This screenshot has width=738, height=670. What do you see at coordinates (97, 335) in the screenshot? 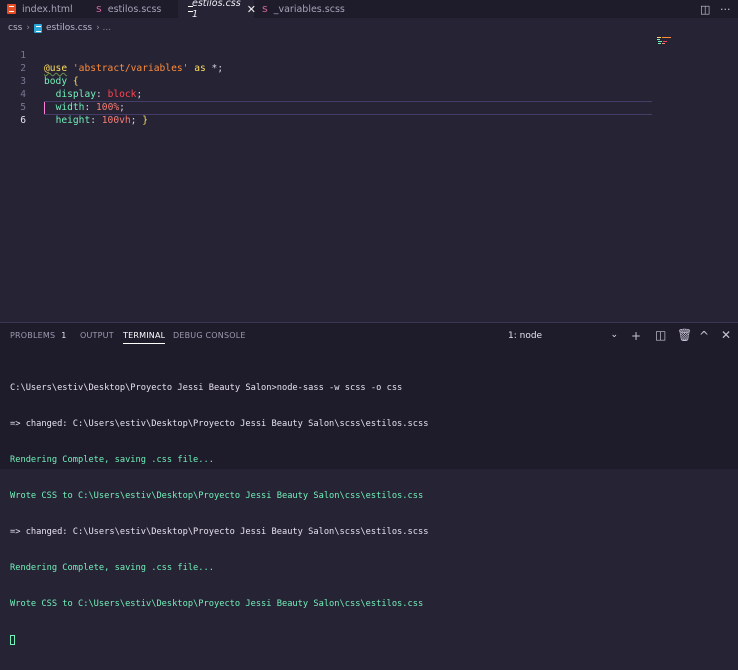
I see `tab-output: OUTPUT` at bounding box center [97, 335].